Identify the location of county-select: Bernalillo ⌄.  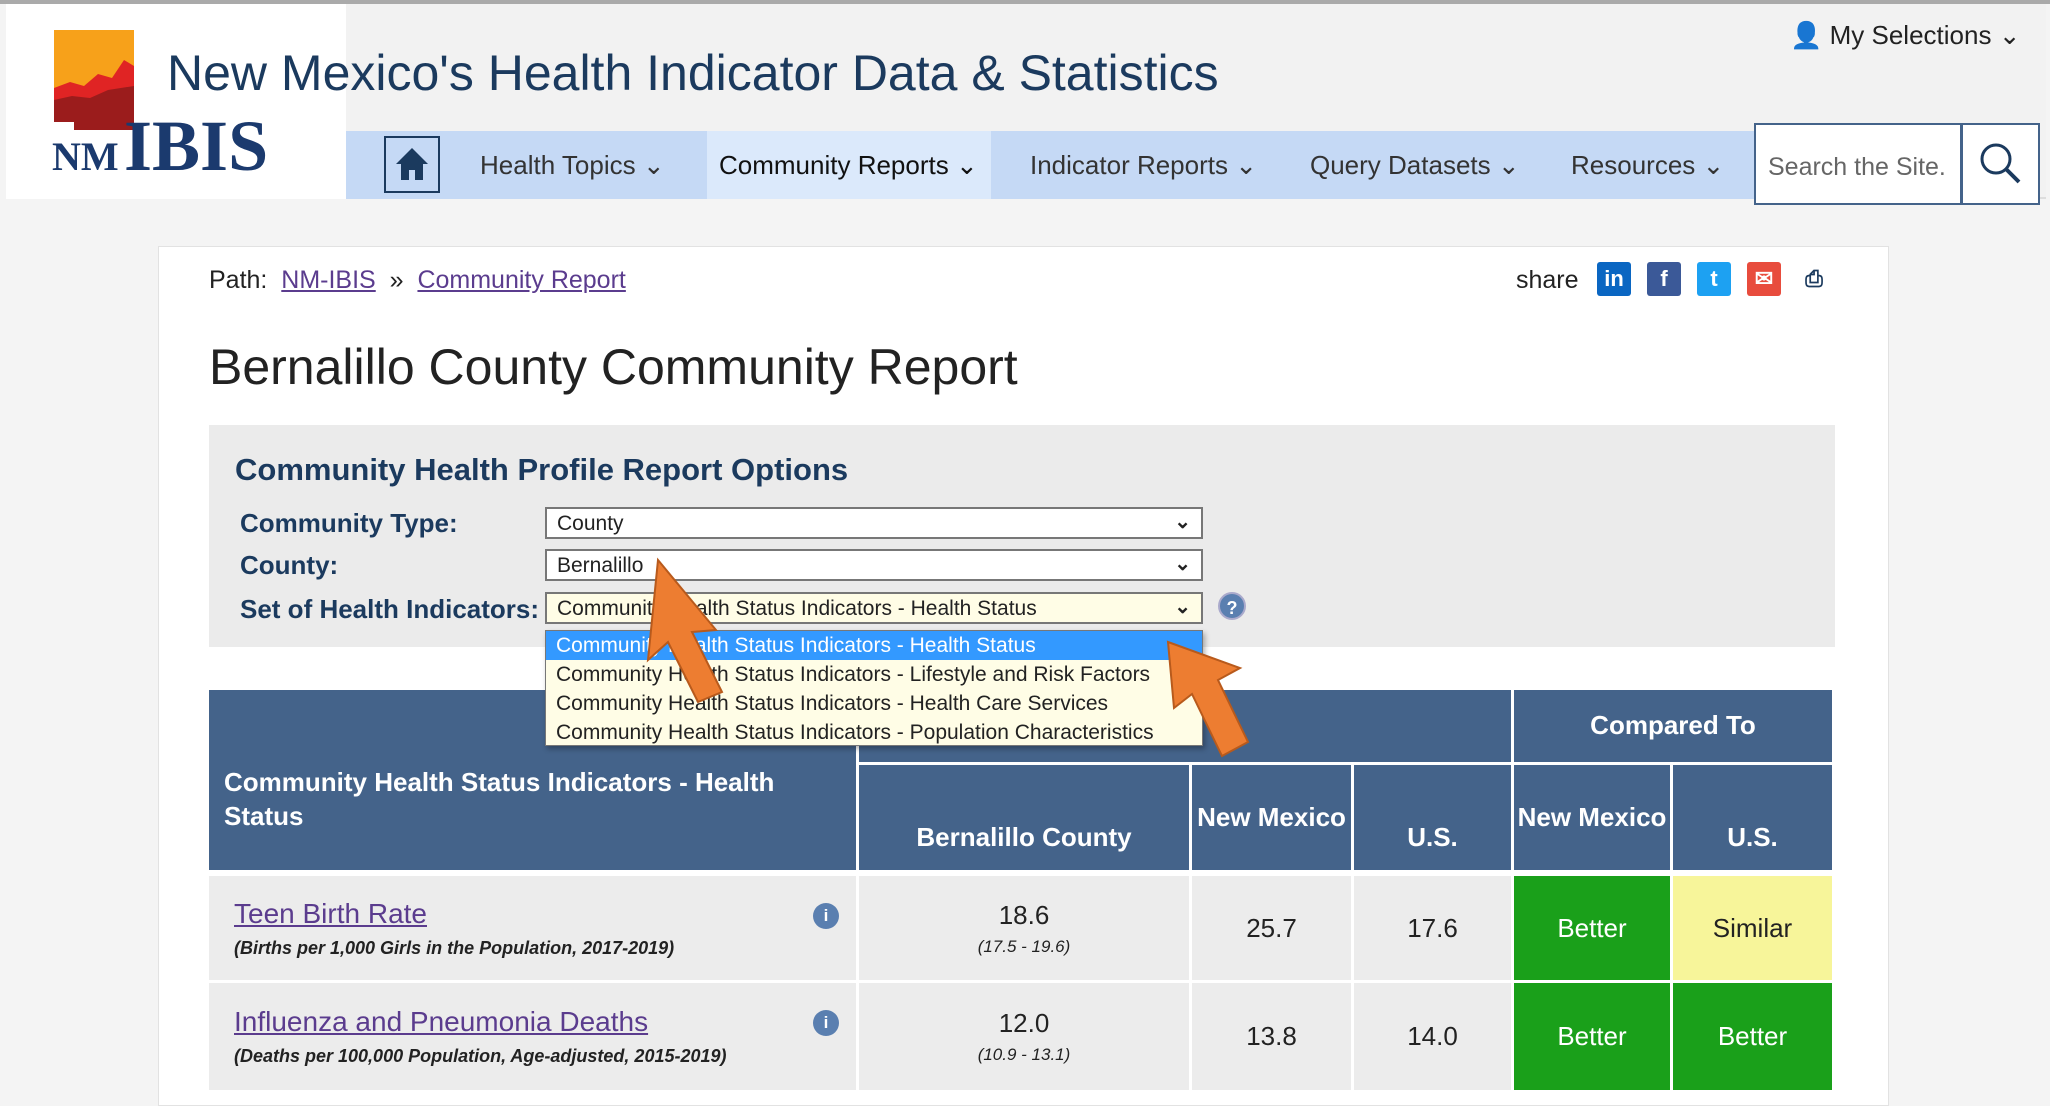
(874, 565).